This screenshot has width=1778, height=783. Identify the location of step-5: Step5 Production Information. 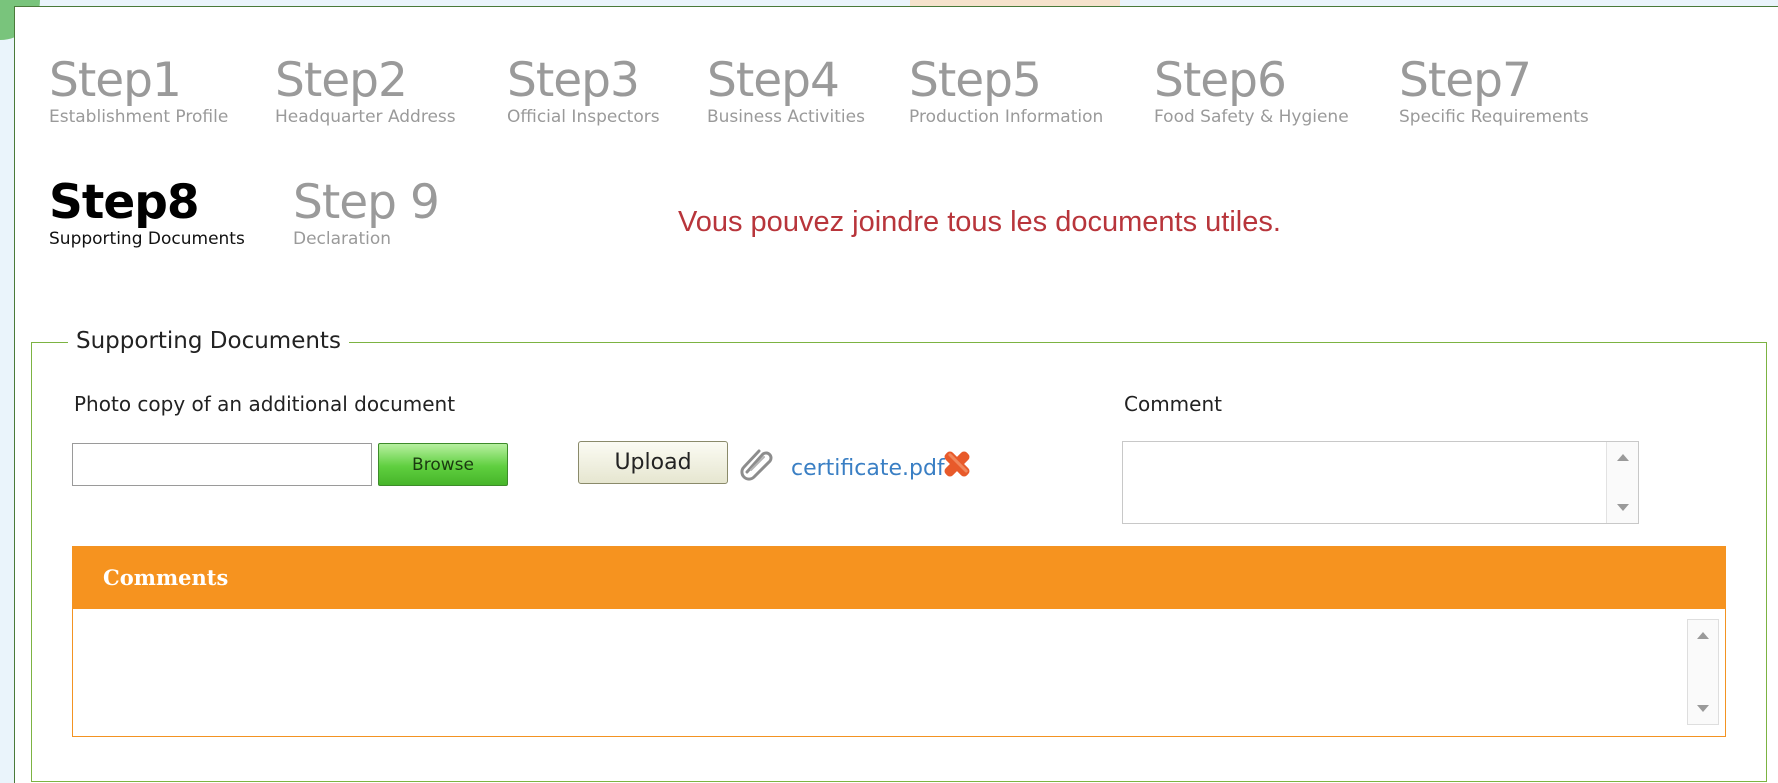
(1006, 90).